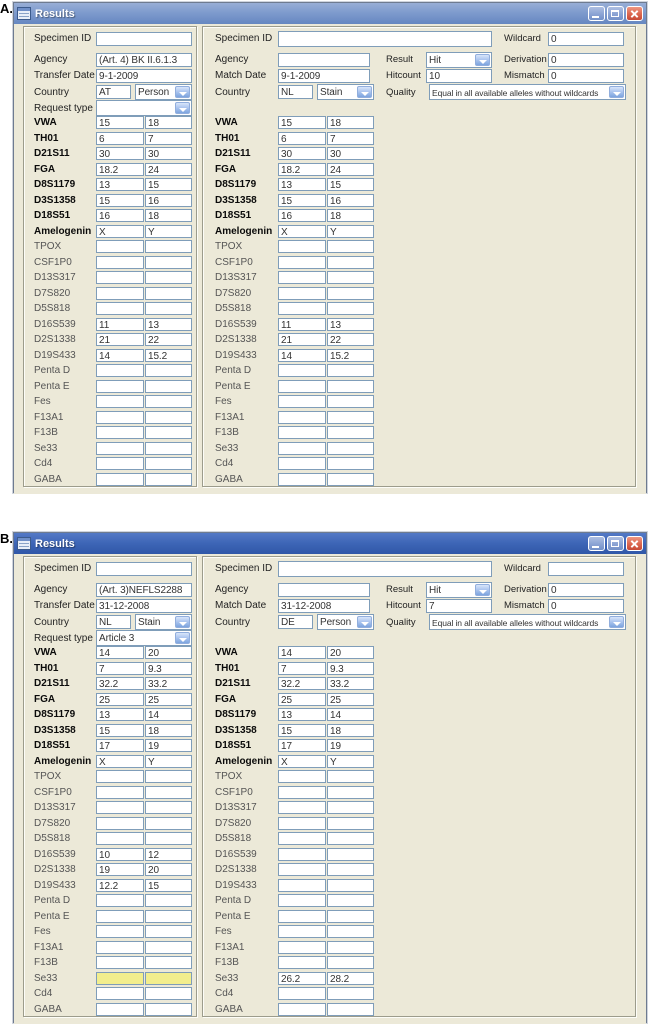  What do you see at coordinates (634, 543) in the screenshot?
I see `close-button` at bounding box center [634, 543].